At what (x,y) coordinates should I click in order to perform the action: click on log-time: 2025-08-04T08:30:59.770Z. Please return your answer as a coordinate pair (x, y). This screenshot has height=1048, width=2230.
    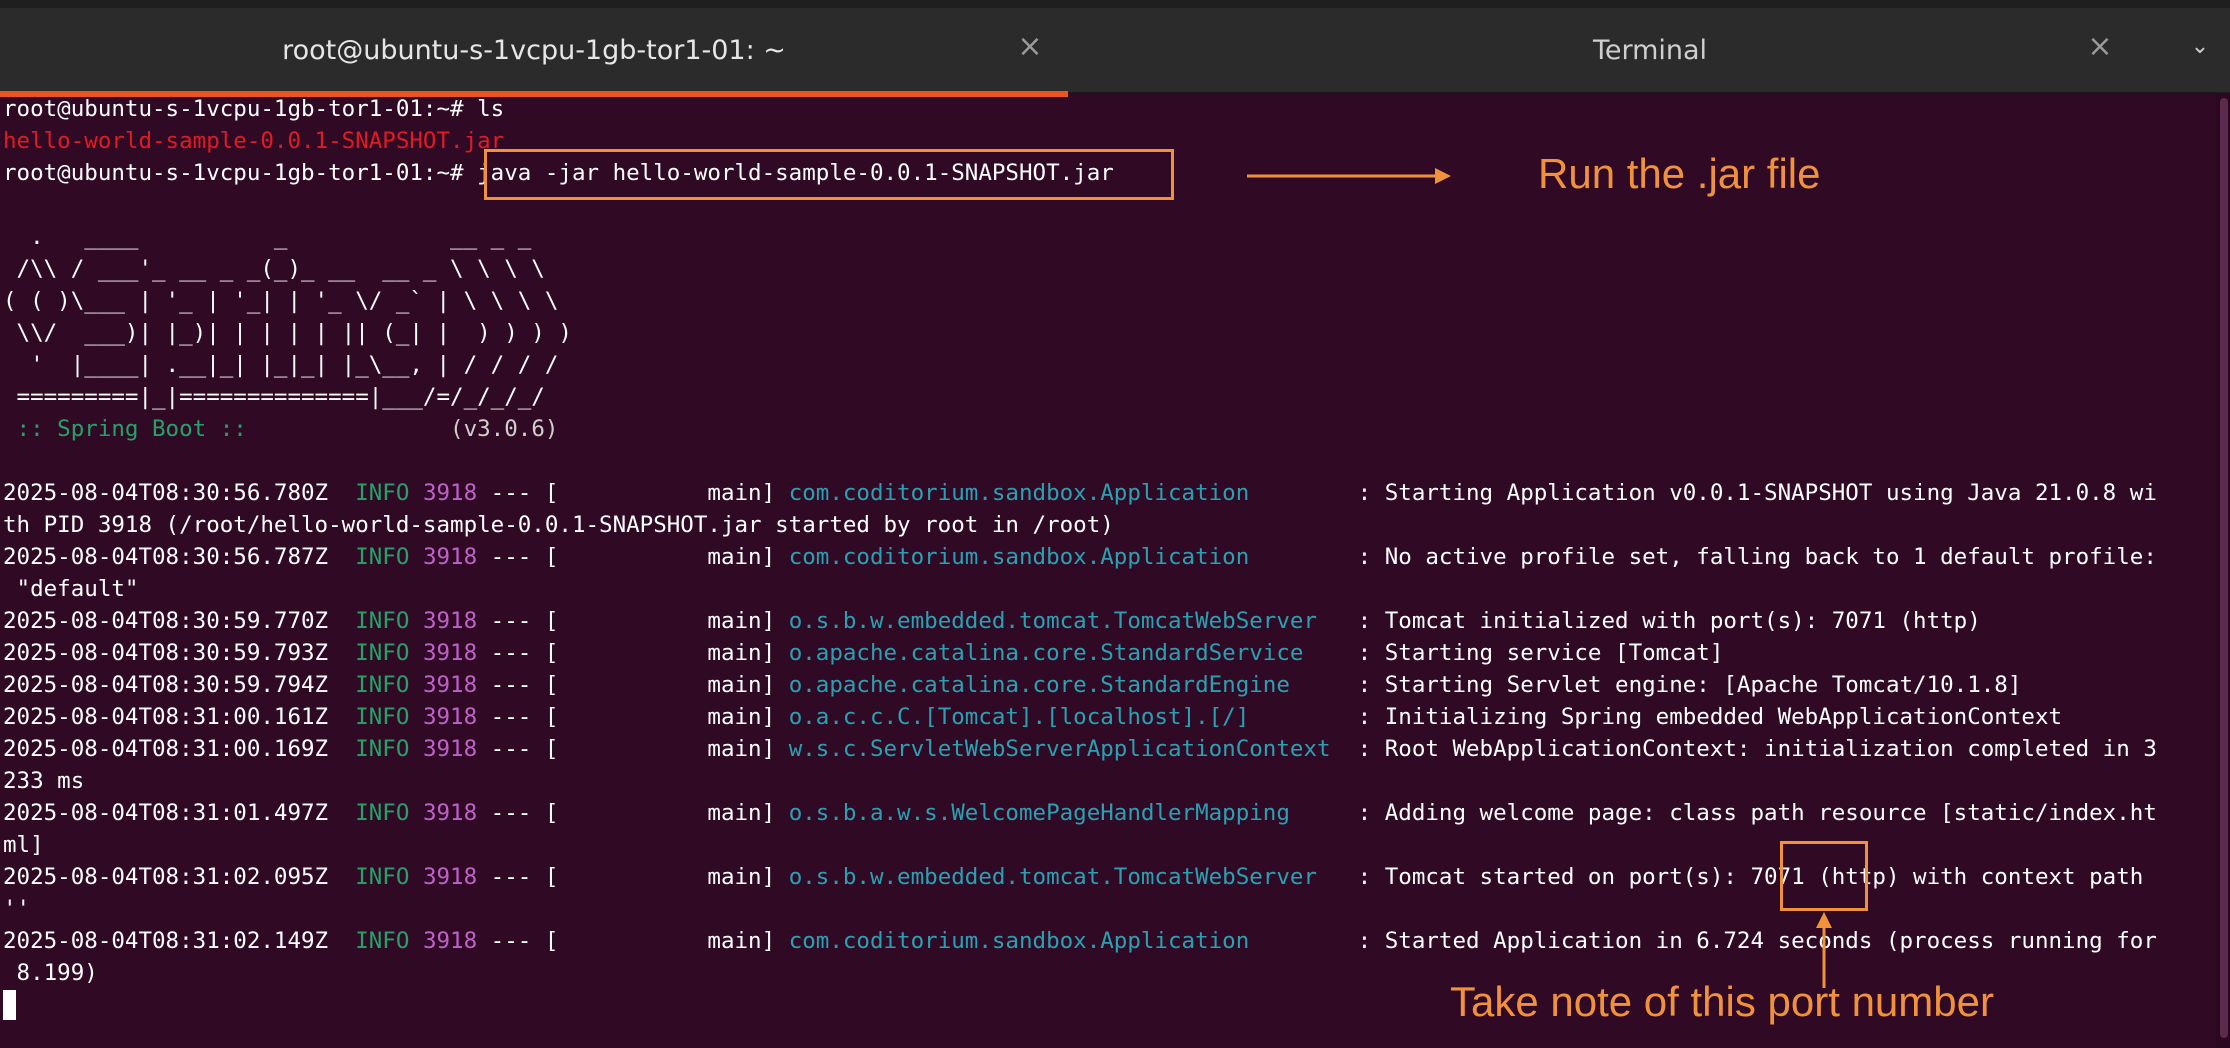
    Looking at the image, I should click on (166, 621).